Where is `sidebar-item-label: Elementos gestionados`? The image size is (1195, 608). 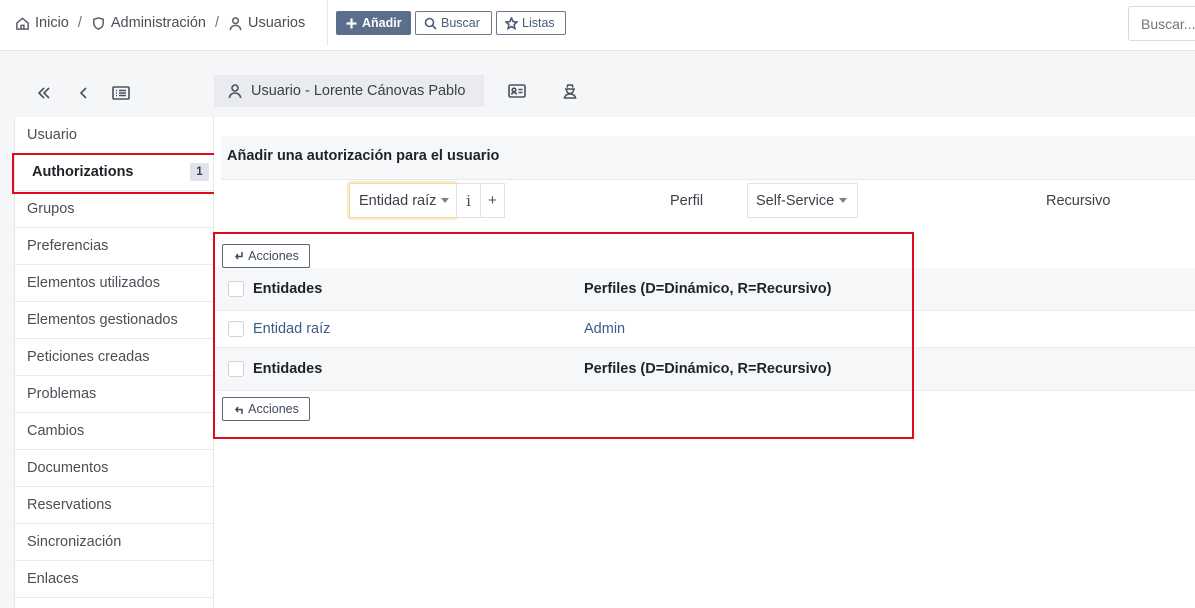 sidebar-item-label: Elementos gestionados is located at coordinates (102, 320).